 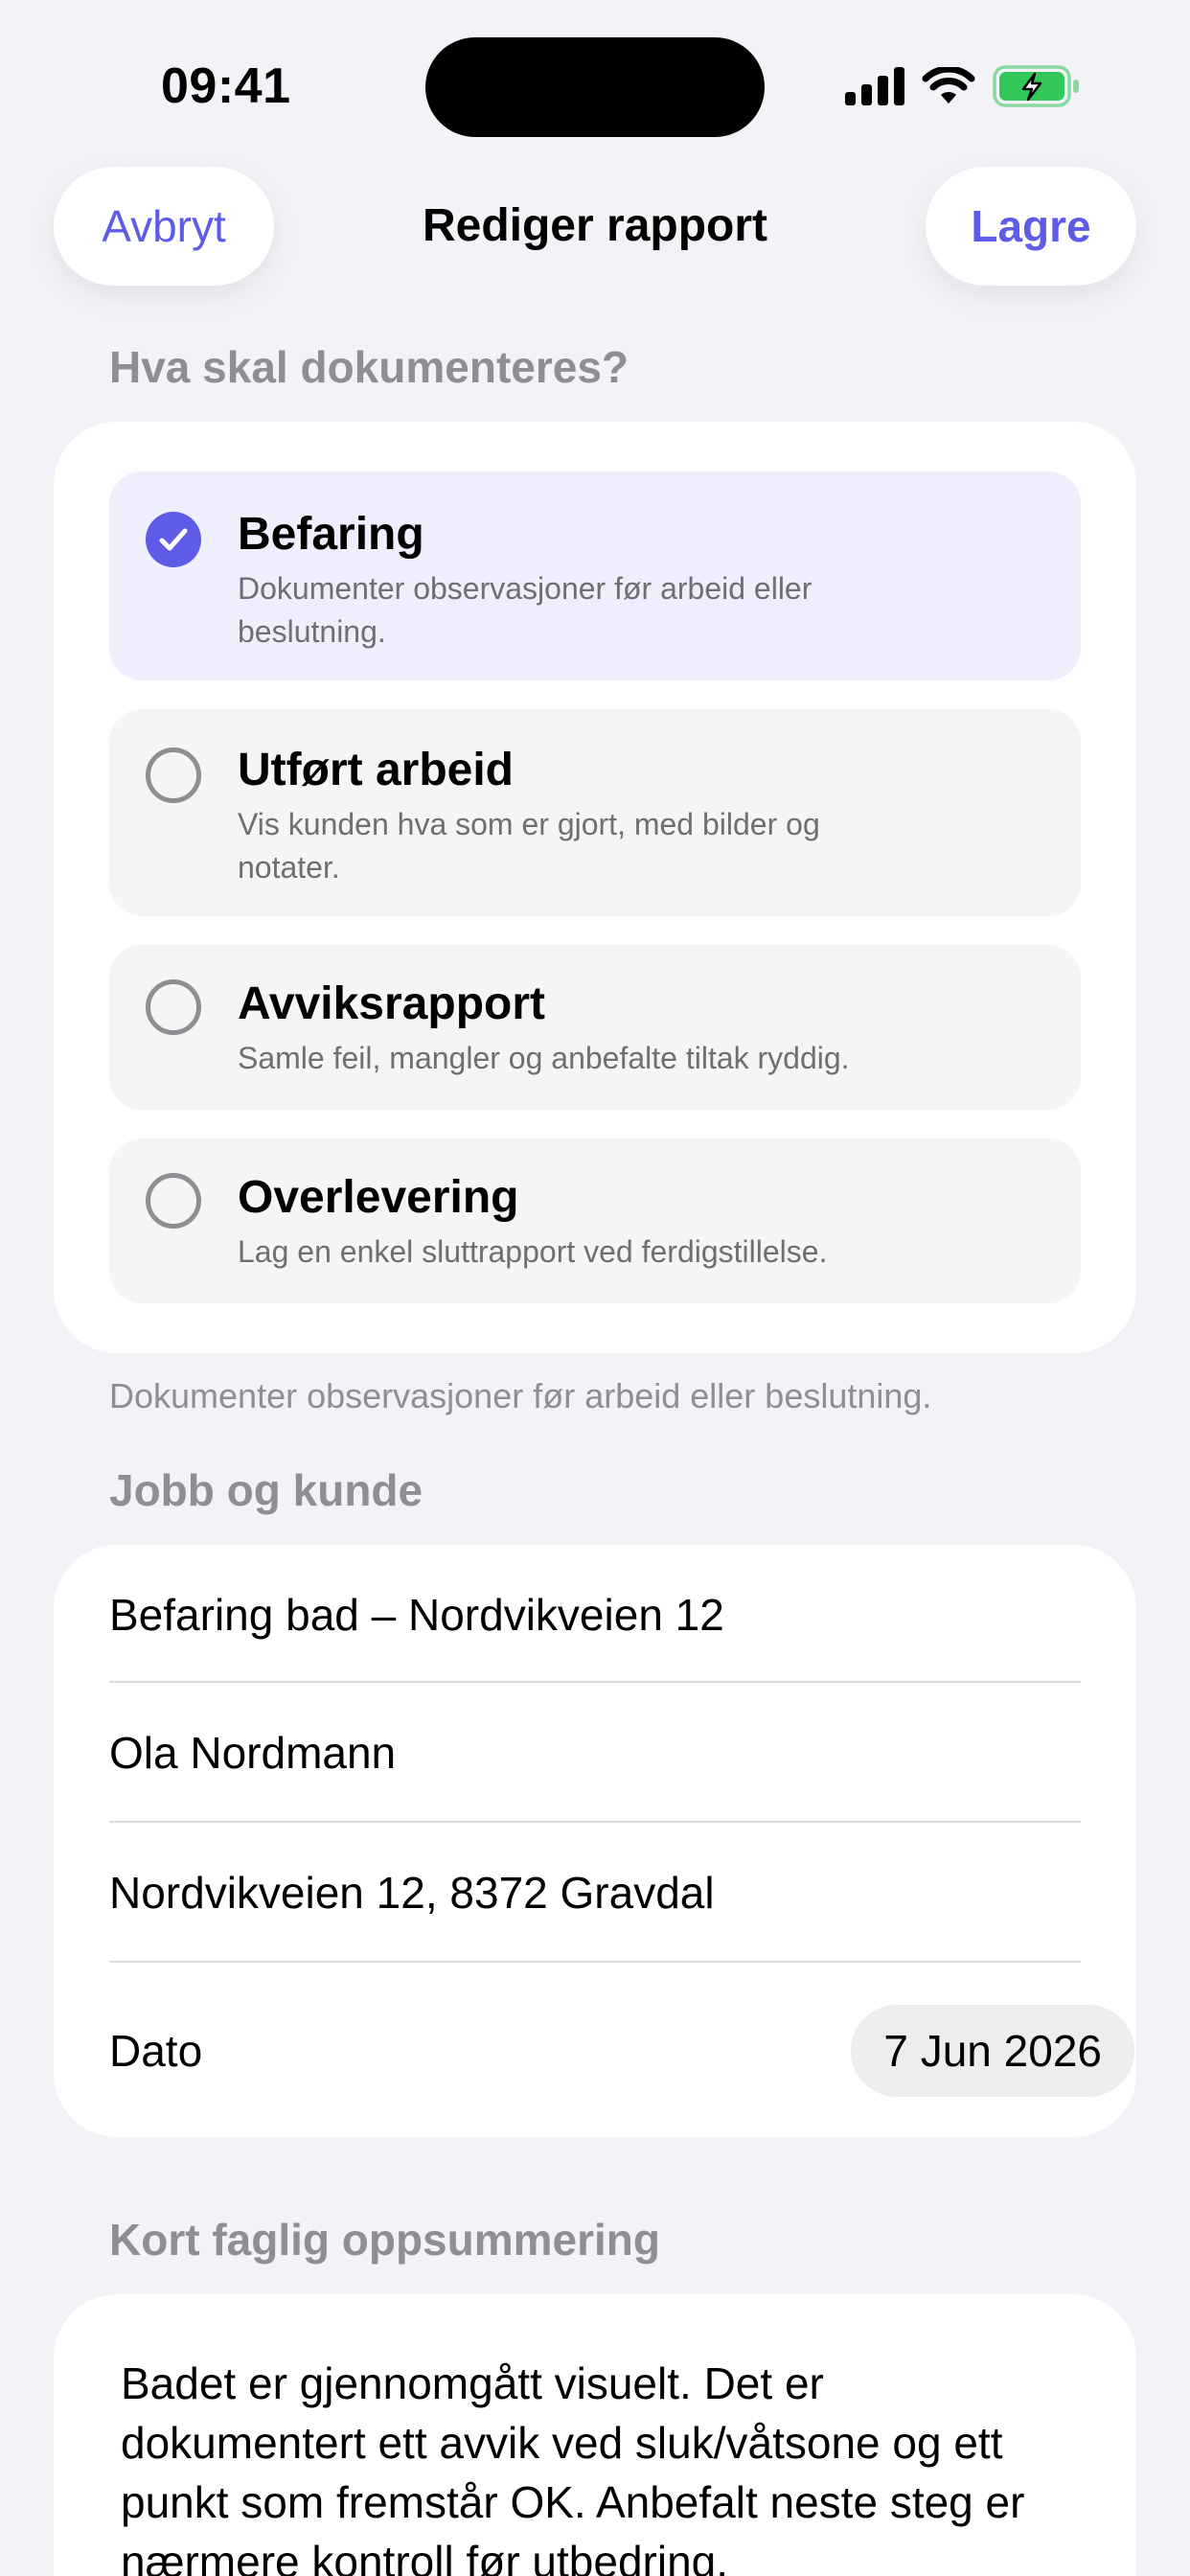 I want to click on job-title-field: Befaring bad – Nordvikveien 12, so click(x=595, y=1615).